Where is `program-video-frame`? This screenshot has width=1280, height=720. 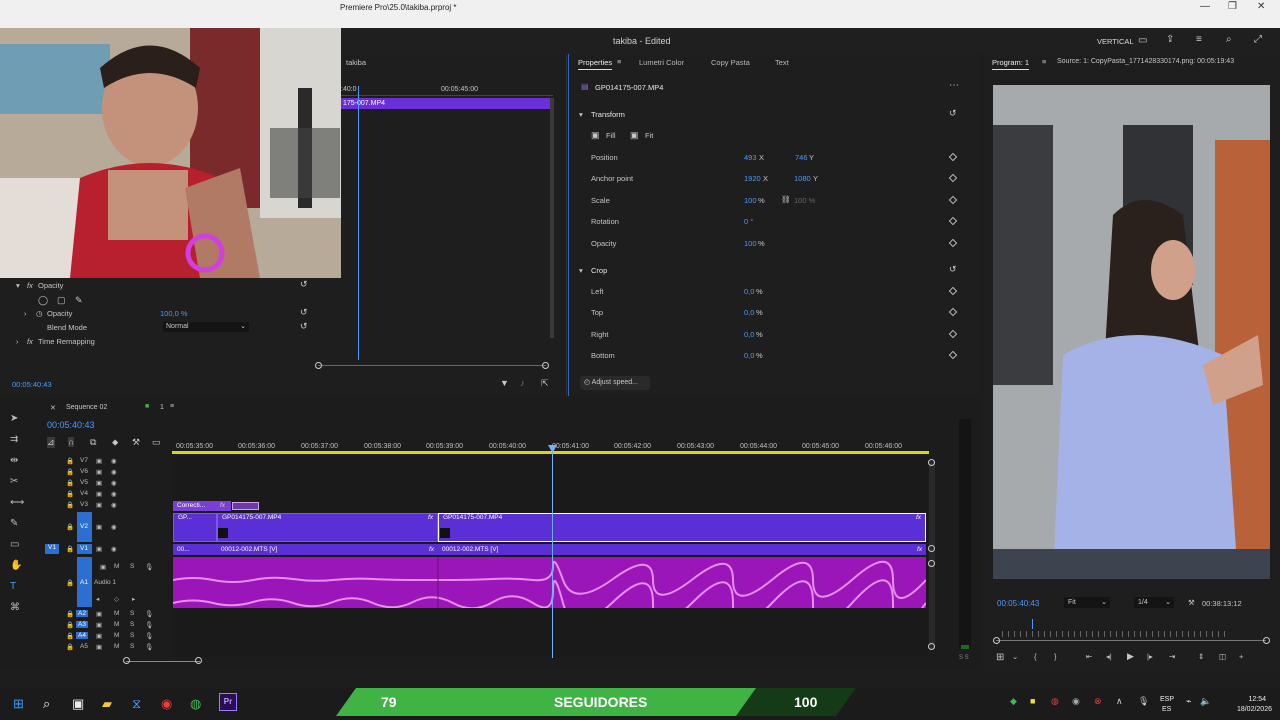 program-video-frame is located at coordinates (1131, 332).